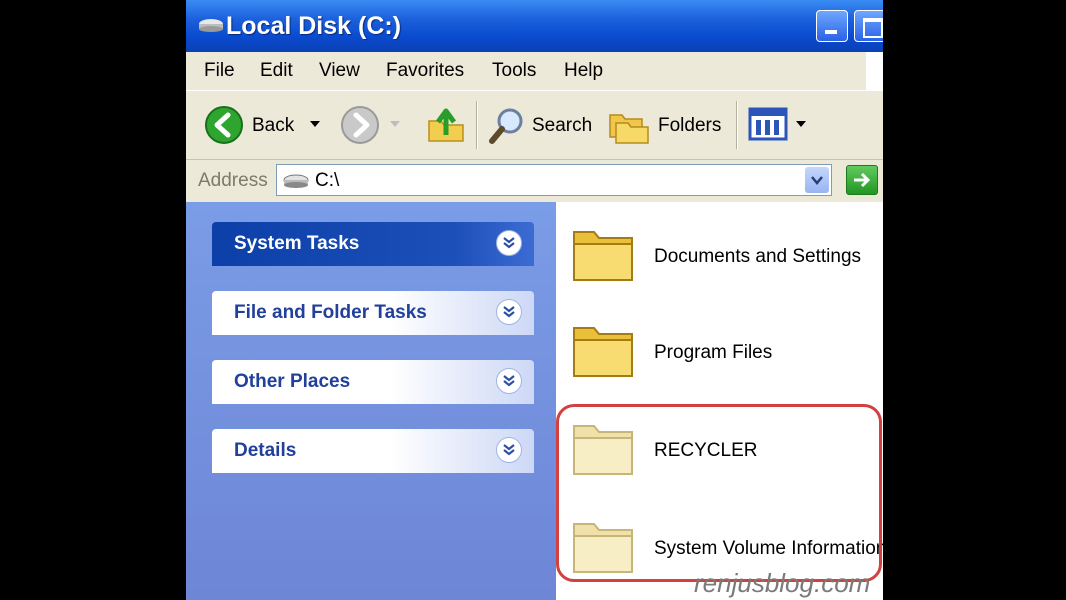  Describe the element at coordinates (629, 129) in the screenshot. I see `folders-icon` at that location.